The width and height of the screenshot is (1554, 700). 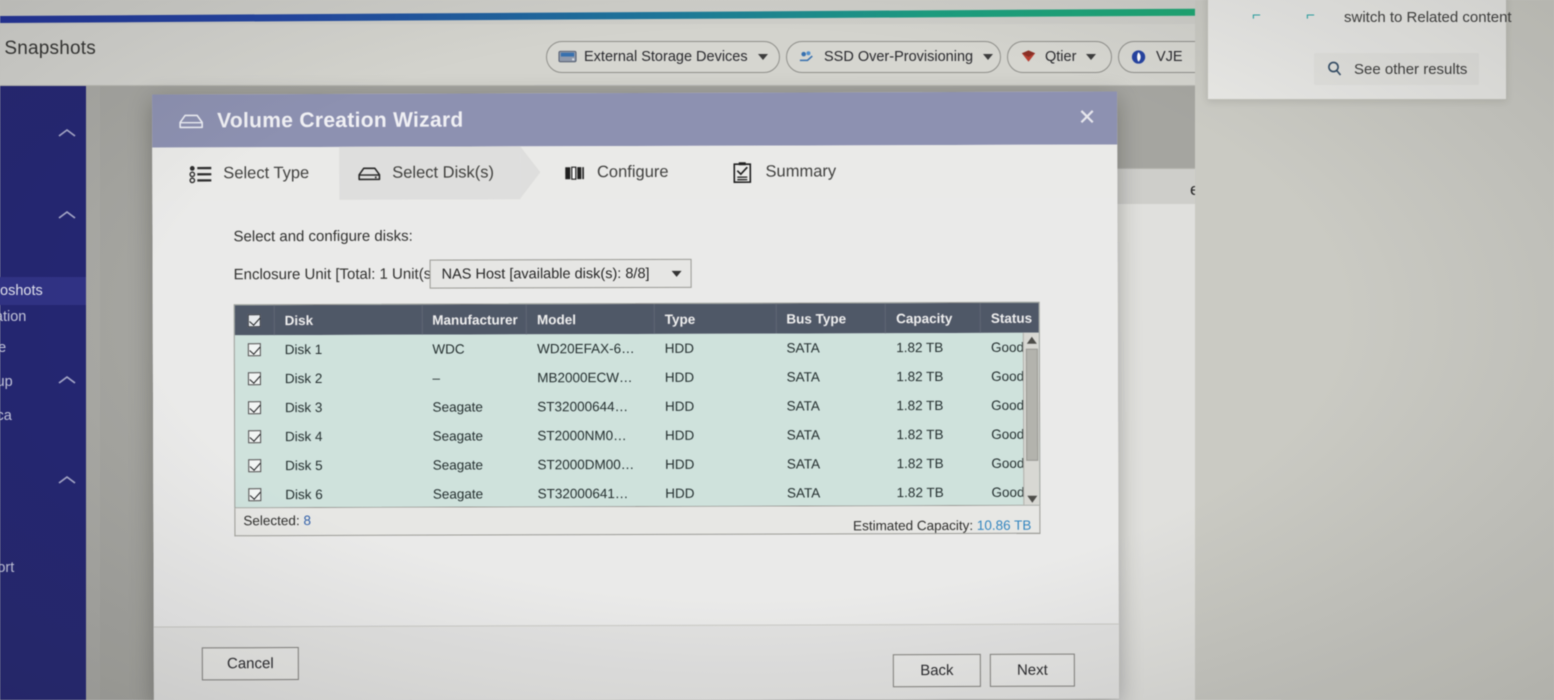 I want to click on vjbod-icon, so click(x=1138, y=57).